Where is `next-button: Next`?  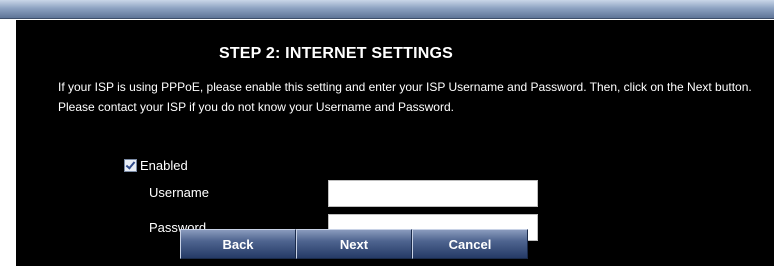 next-button: Next is located at coordinates (354, 244).